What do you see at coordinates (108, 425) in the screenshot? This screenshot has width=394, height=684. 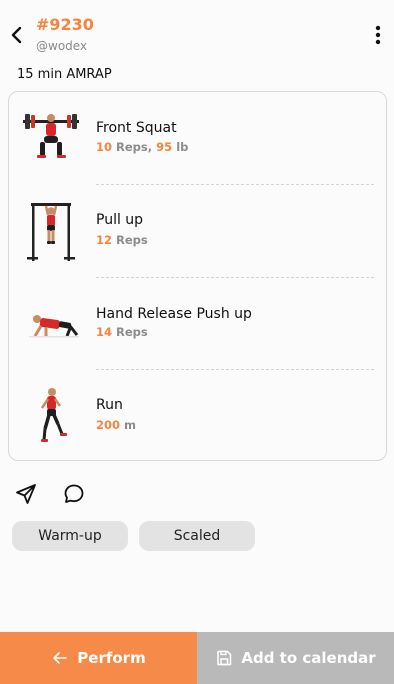 I see `distance-value: 200` at bounding box center [108, 425].